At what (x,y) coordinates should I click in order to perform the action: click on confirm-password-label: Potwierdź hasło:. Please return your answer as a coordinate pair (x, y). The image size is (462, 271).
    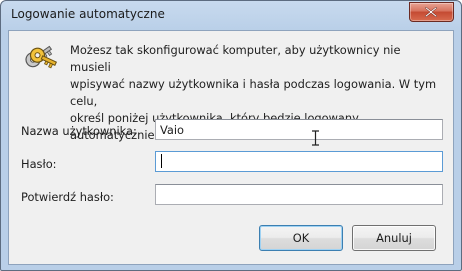
    Looking at the image, I should click on (67, 197).